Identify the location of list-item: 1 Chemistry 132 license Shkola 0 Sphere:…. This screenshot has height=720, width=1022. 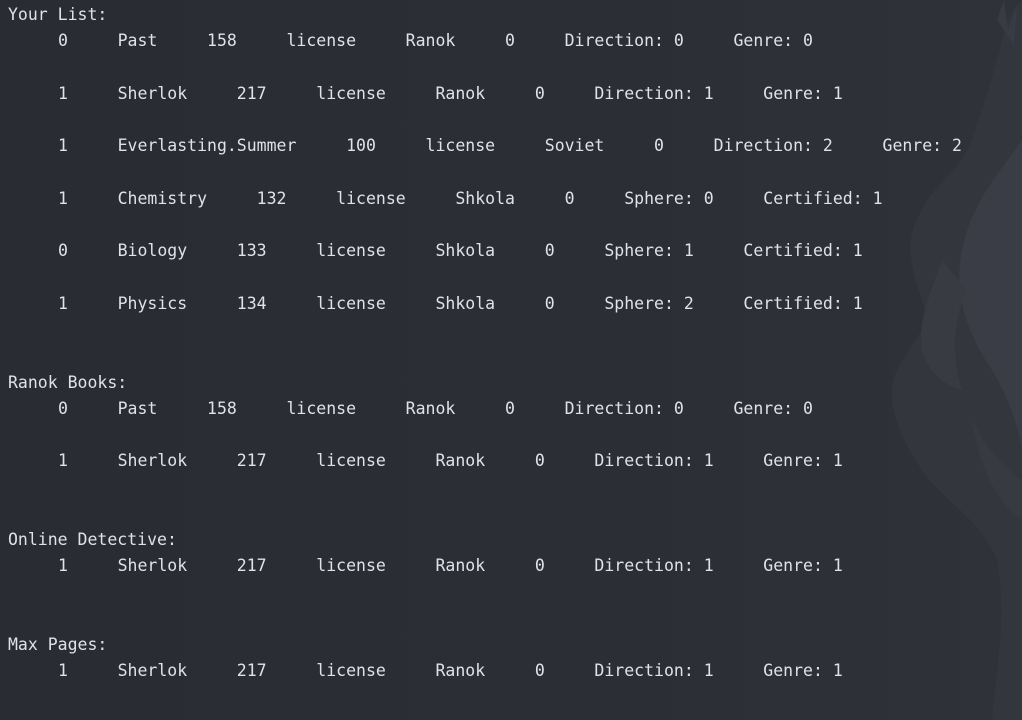
(470, 198).